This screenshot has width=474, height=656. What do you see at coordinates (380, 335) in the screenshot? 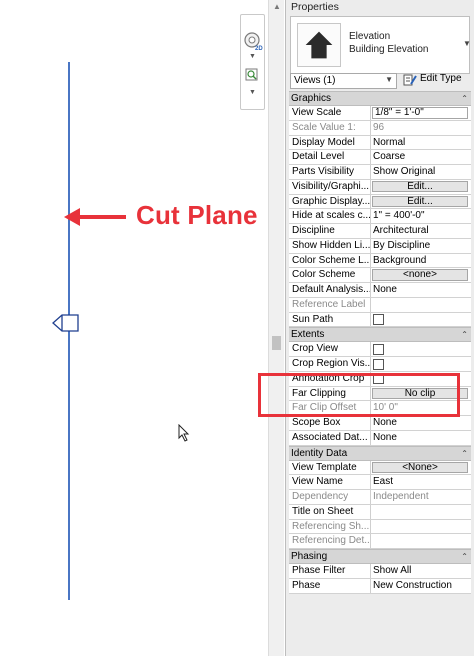
I see `section-extents: Extents ⌃` at bounding box center [380, 335].